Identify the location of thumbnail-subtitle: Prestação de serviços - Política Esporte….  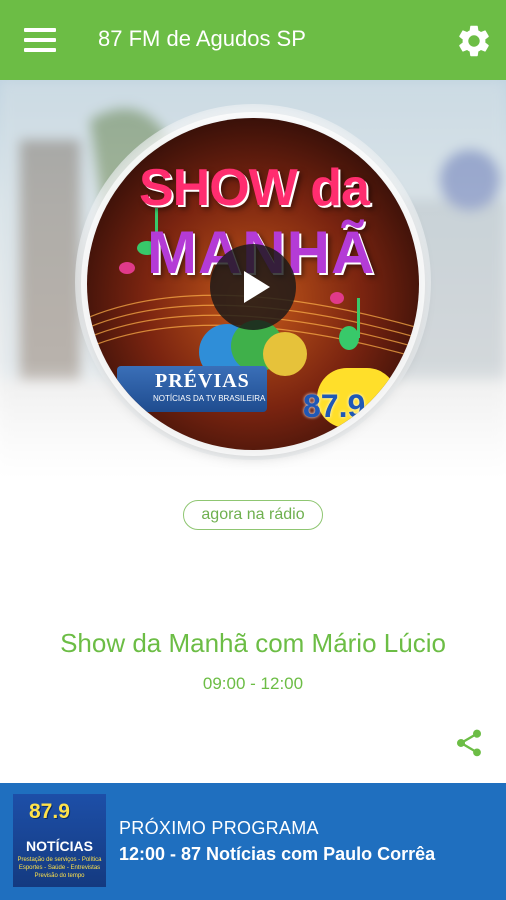
(59, 868).